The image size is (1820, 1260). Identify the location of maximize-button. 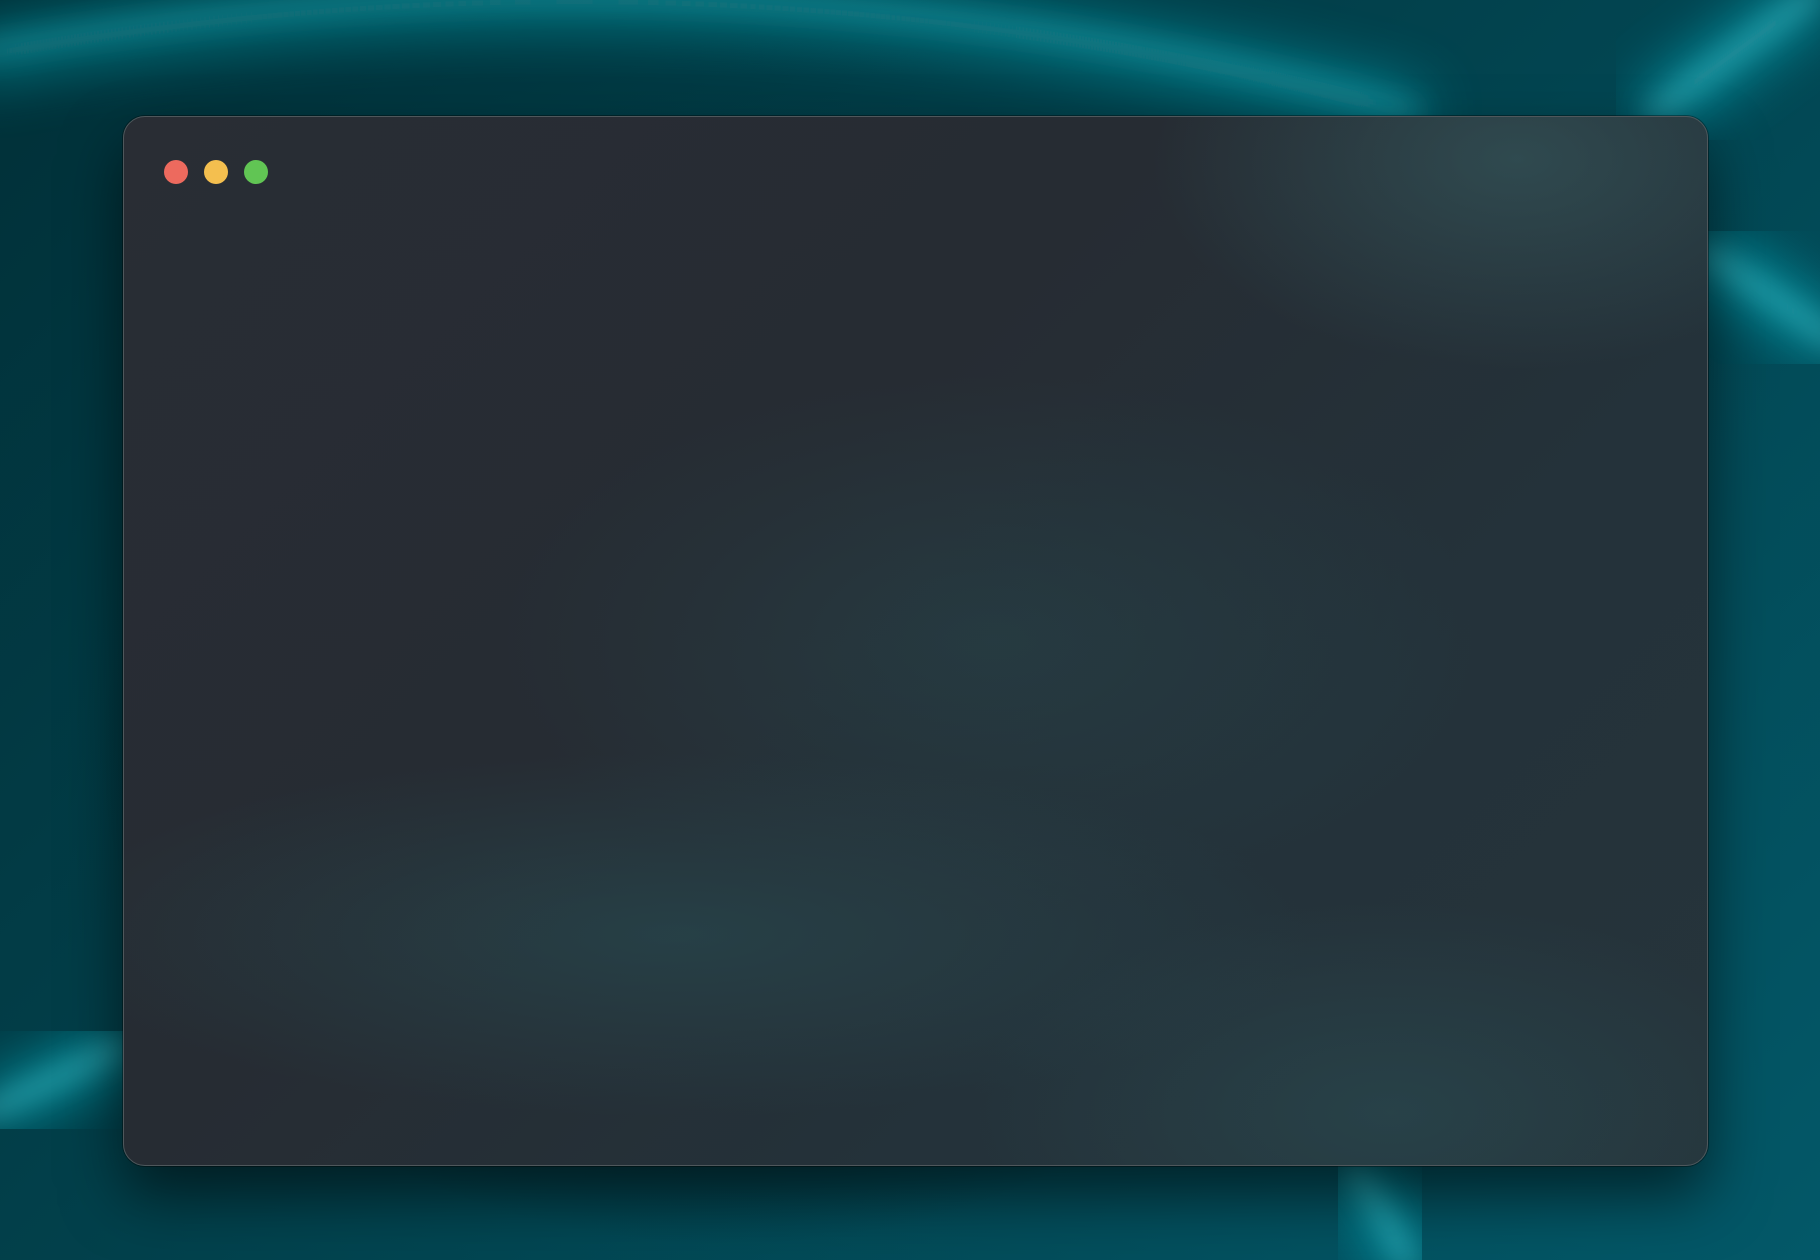
(256, 172).